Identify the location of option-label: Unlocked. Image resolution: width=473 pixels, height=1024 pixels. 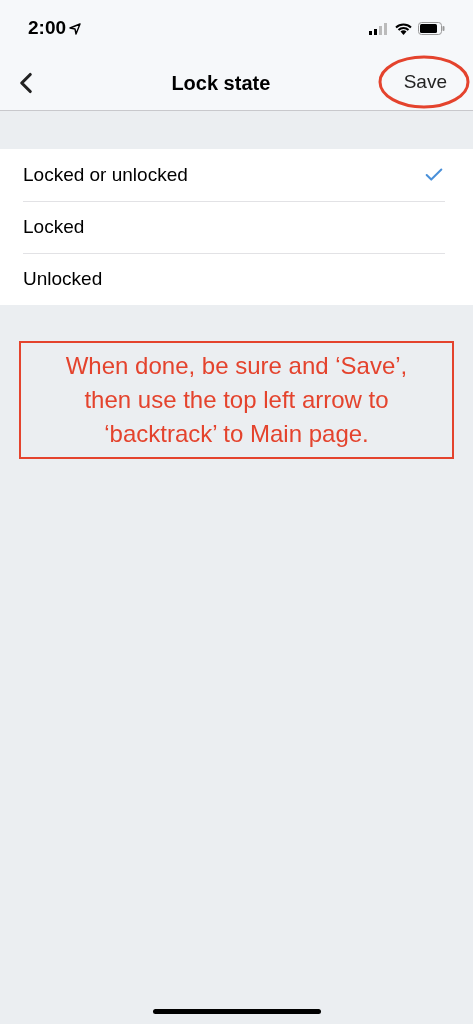
(63, 279).